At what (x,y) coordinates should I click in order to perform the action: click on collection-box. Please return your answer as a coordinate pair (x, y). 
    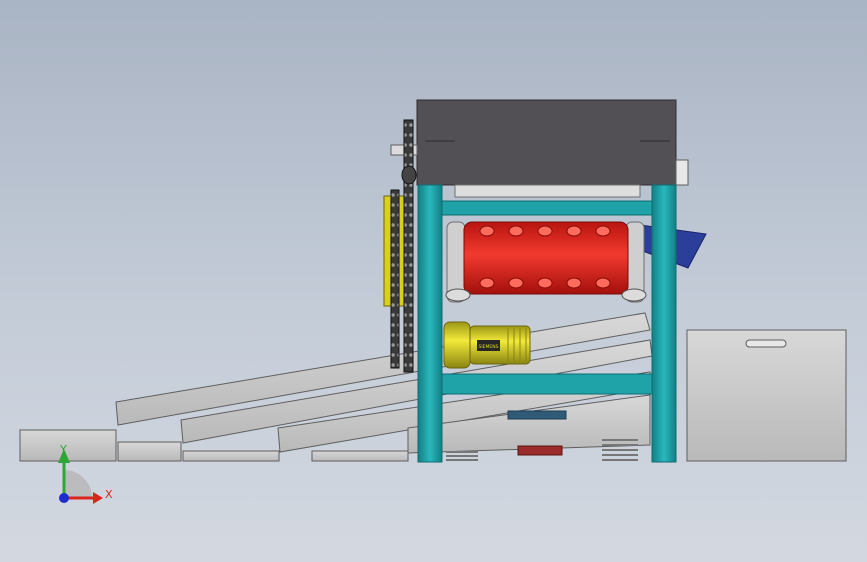
    Looking at the image, I should click on (766, 395).